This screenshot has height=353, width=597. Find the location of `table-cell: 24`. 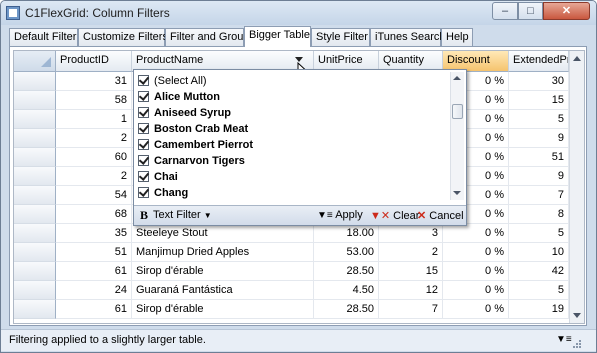

table-cell: 24 is located at coordinates (94, 290).